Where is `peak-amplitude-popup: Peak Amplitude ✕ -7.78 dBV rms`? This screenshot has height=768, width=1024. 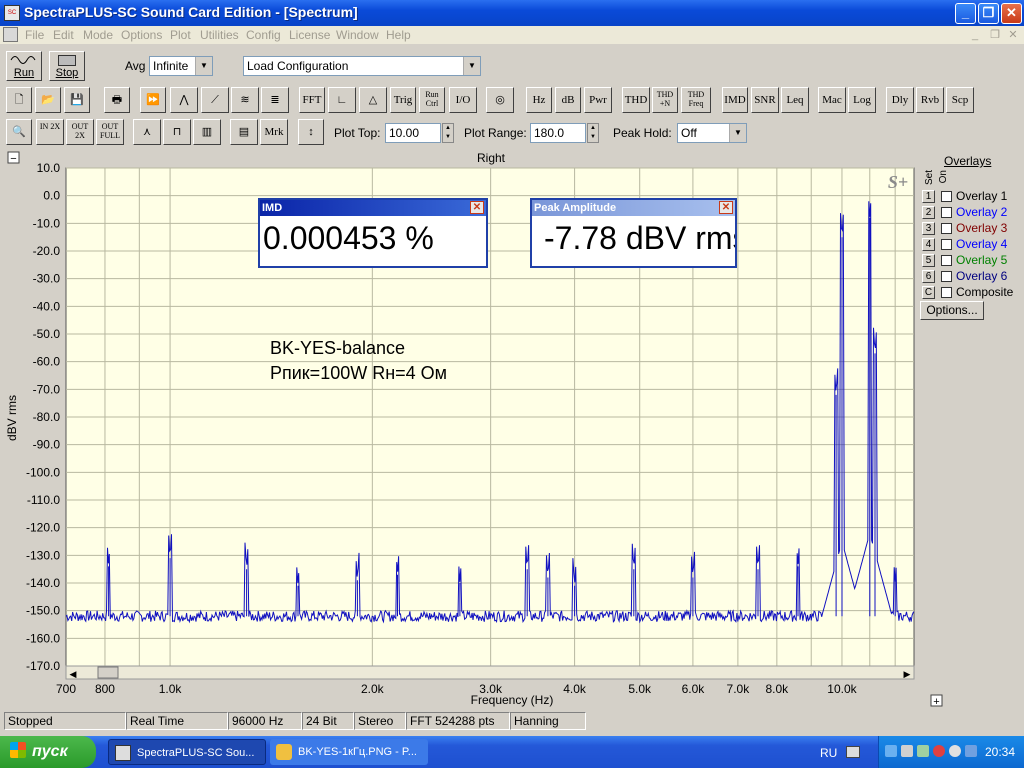
peak-amplitude-popup: Peak Amplitude ✕ -7.78 dBV rms is located at coordinates (633, 233).